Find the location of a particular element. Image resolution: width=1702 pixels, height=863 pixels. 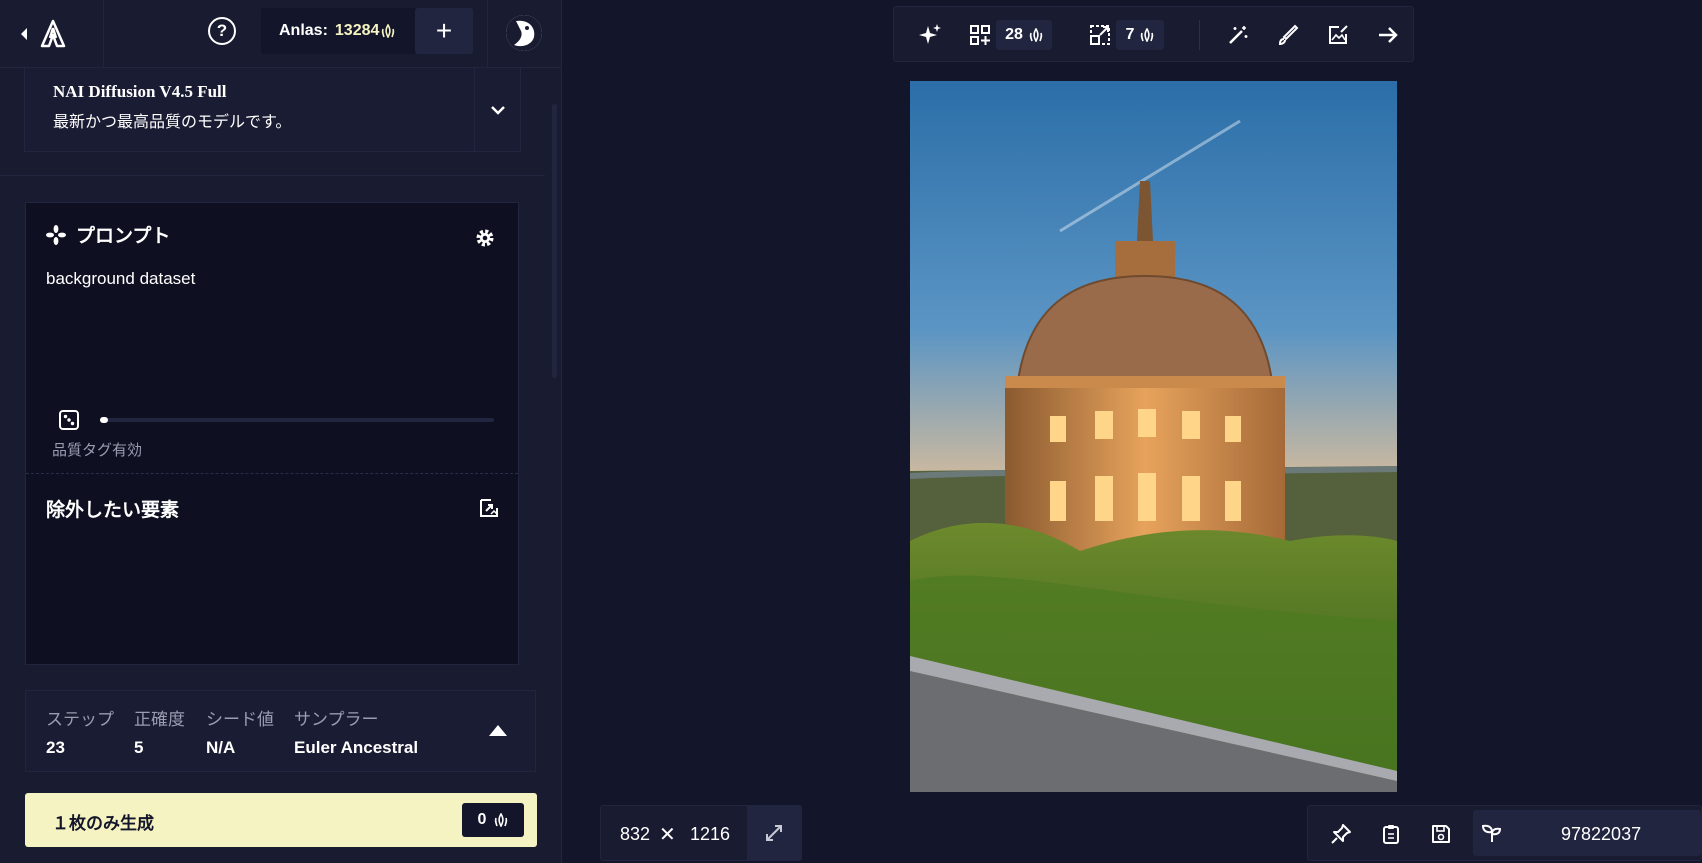

image-size-bar: 832 ✕ 1216 is located at coordinates (701, 833).